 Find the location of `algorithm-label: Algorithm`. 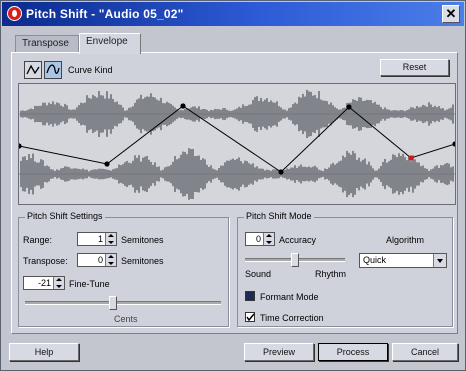

algorithm-label: Algorithm is located at coordinates (405, 240).